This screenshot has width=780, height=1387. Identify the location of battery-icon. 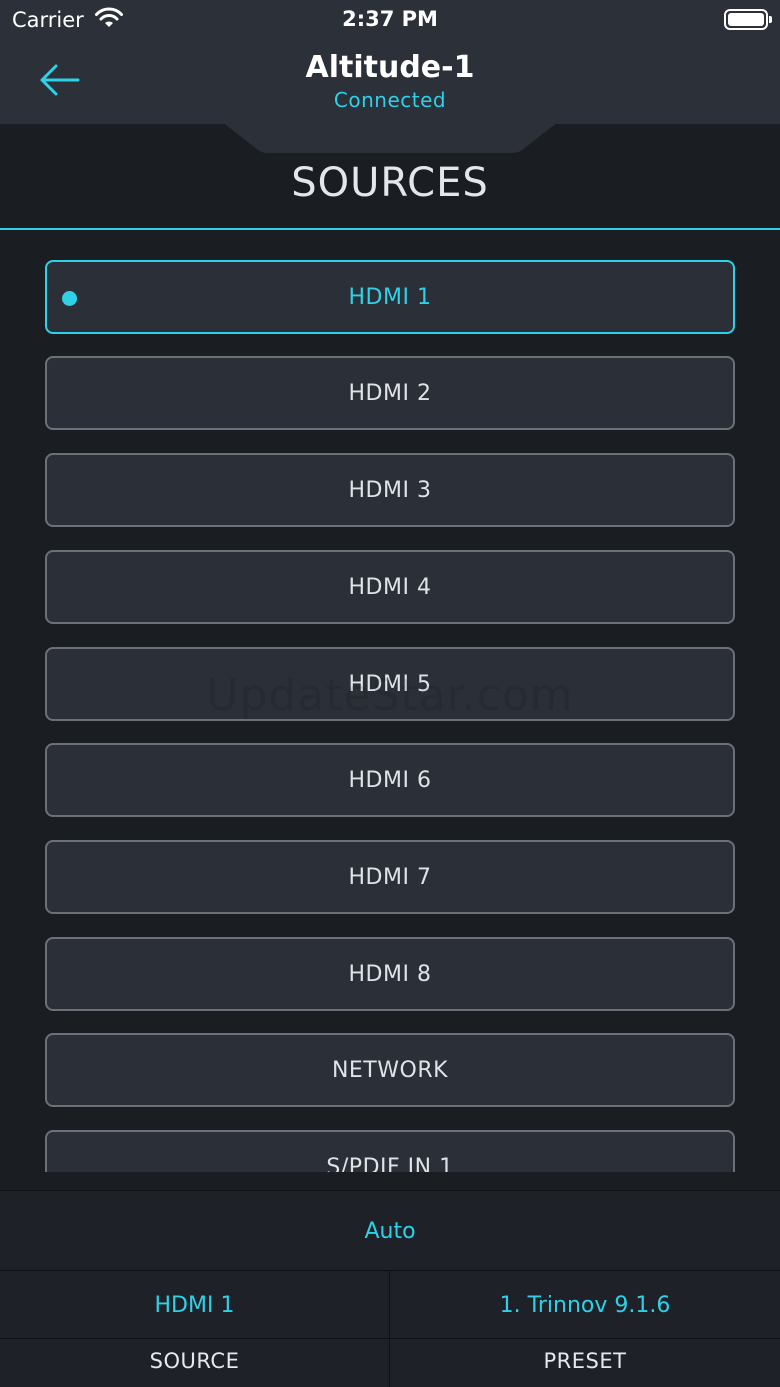
(748, 19).